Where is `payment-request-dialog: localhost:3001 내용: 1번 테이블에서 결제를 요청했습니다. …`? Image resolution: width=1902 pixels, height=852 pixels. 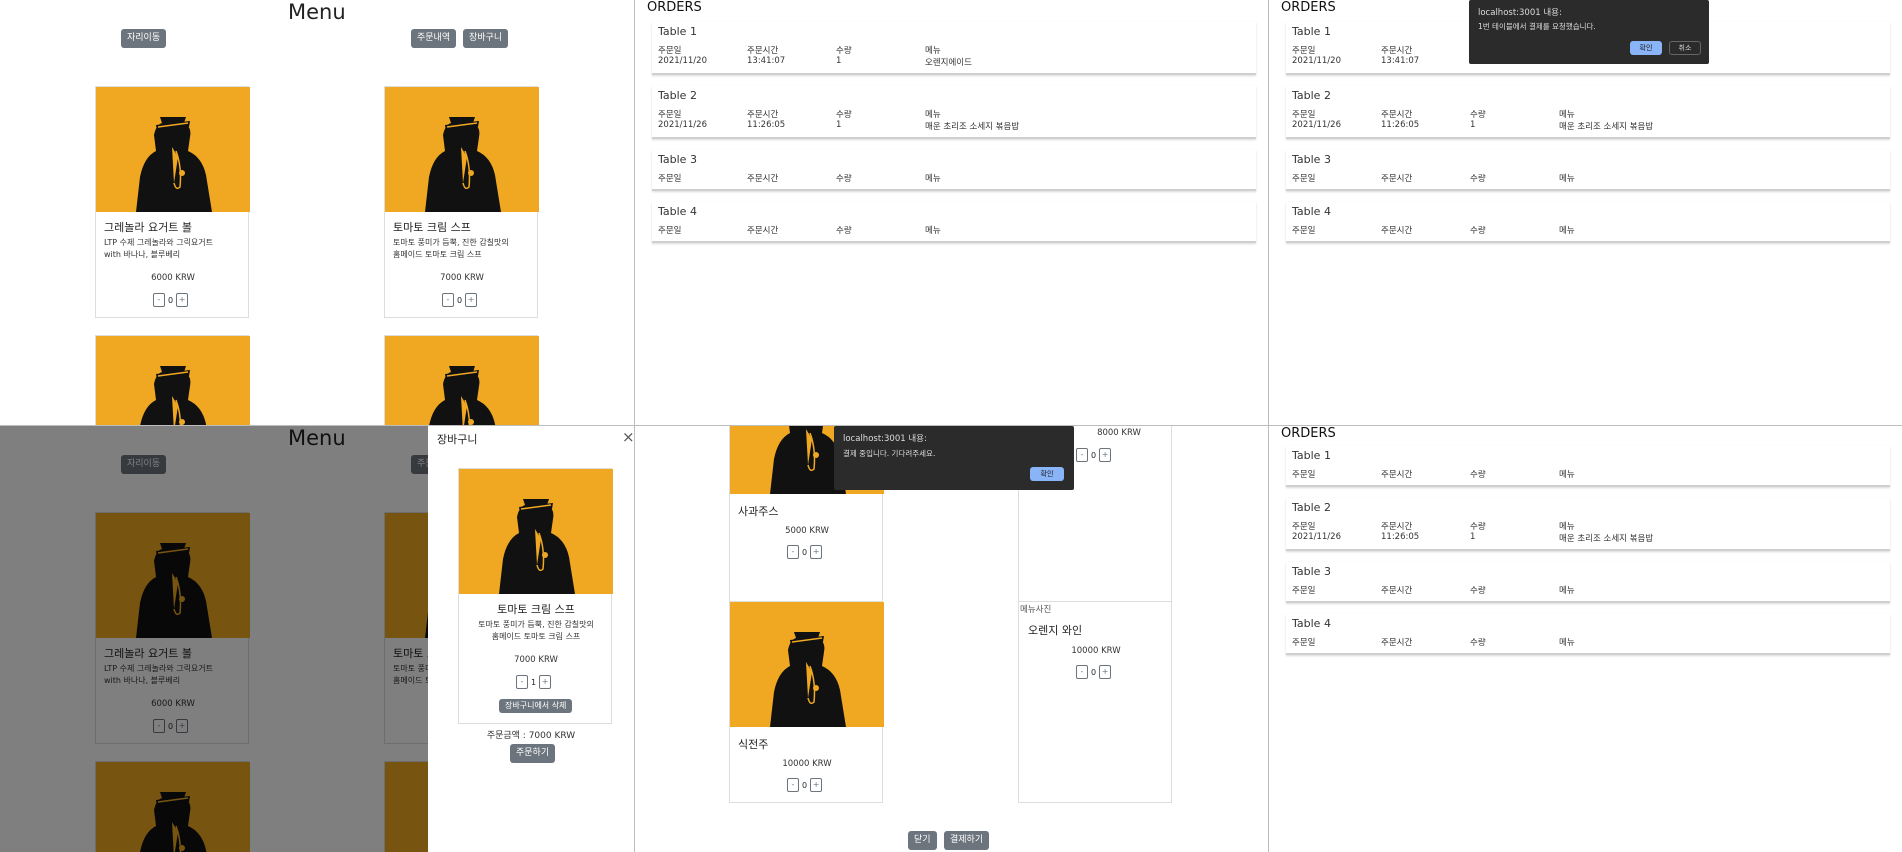 payment-request-dialog: localhost:3001 내용: 1번 테이블에서 결제를 요청했습니다. … is located at coordinates (1589, 32).